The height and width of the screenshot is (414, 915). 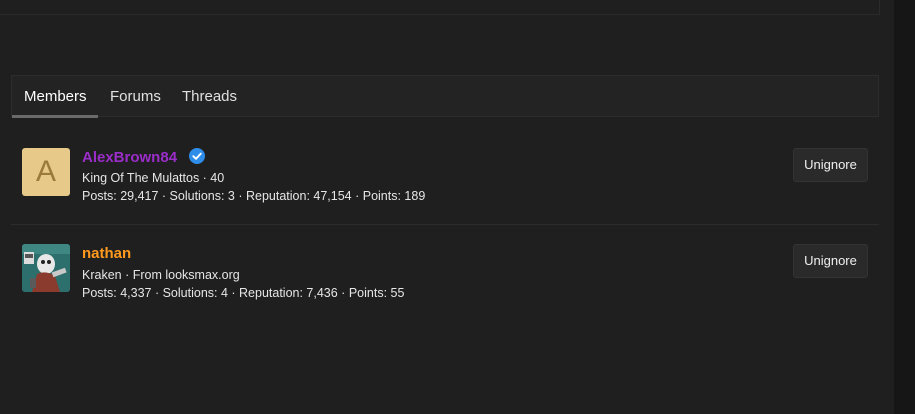 I want to click on tabs-bar: Members Forums Threads, so click(x=445, y=96).